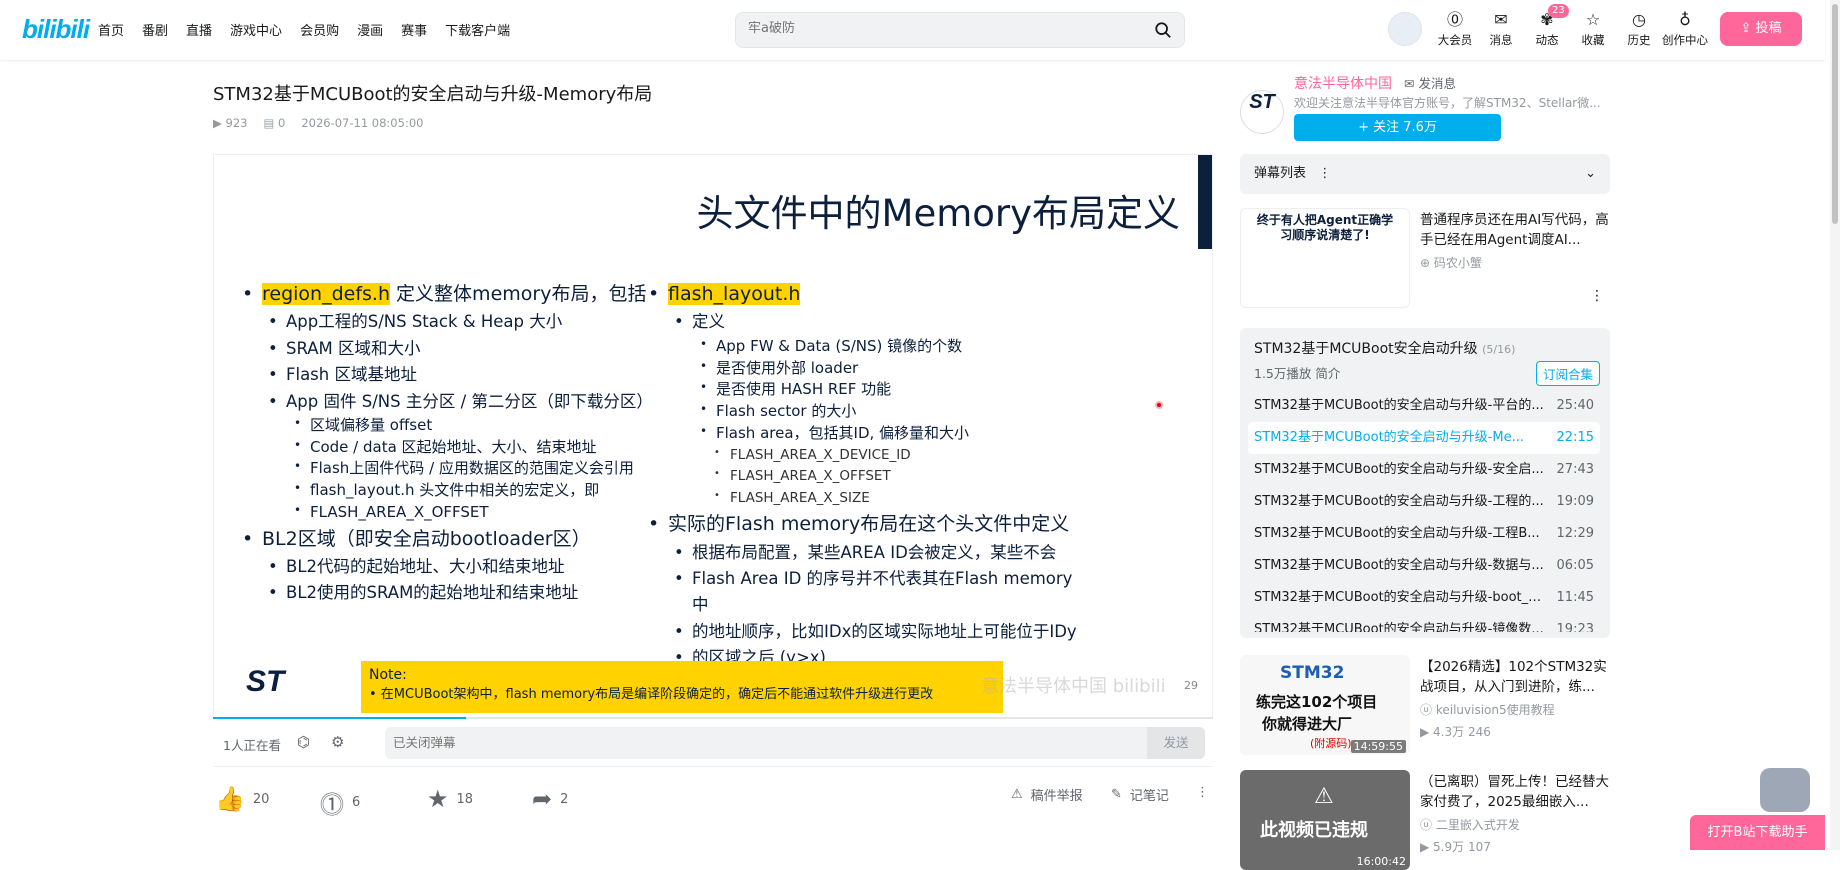 Image resolution: width=1840 pixels, height=870 pixels. Describe the element at coordinates (1575, 565) in the screenshot. I see `episode-duration: 06:05` at that location.